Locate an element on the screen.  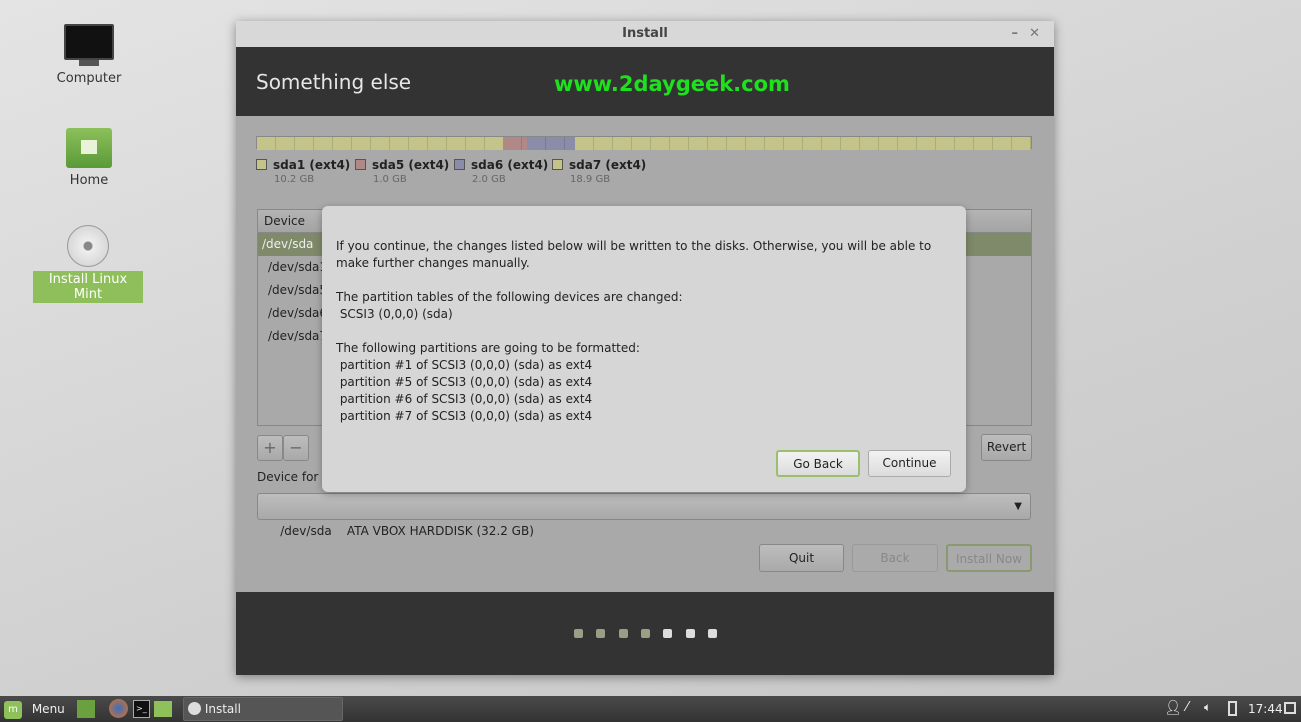
volume-icon: 🔈︎ is located at coordinates (1207, 707).